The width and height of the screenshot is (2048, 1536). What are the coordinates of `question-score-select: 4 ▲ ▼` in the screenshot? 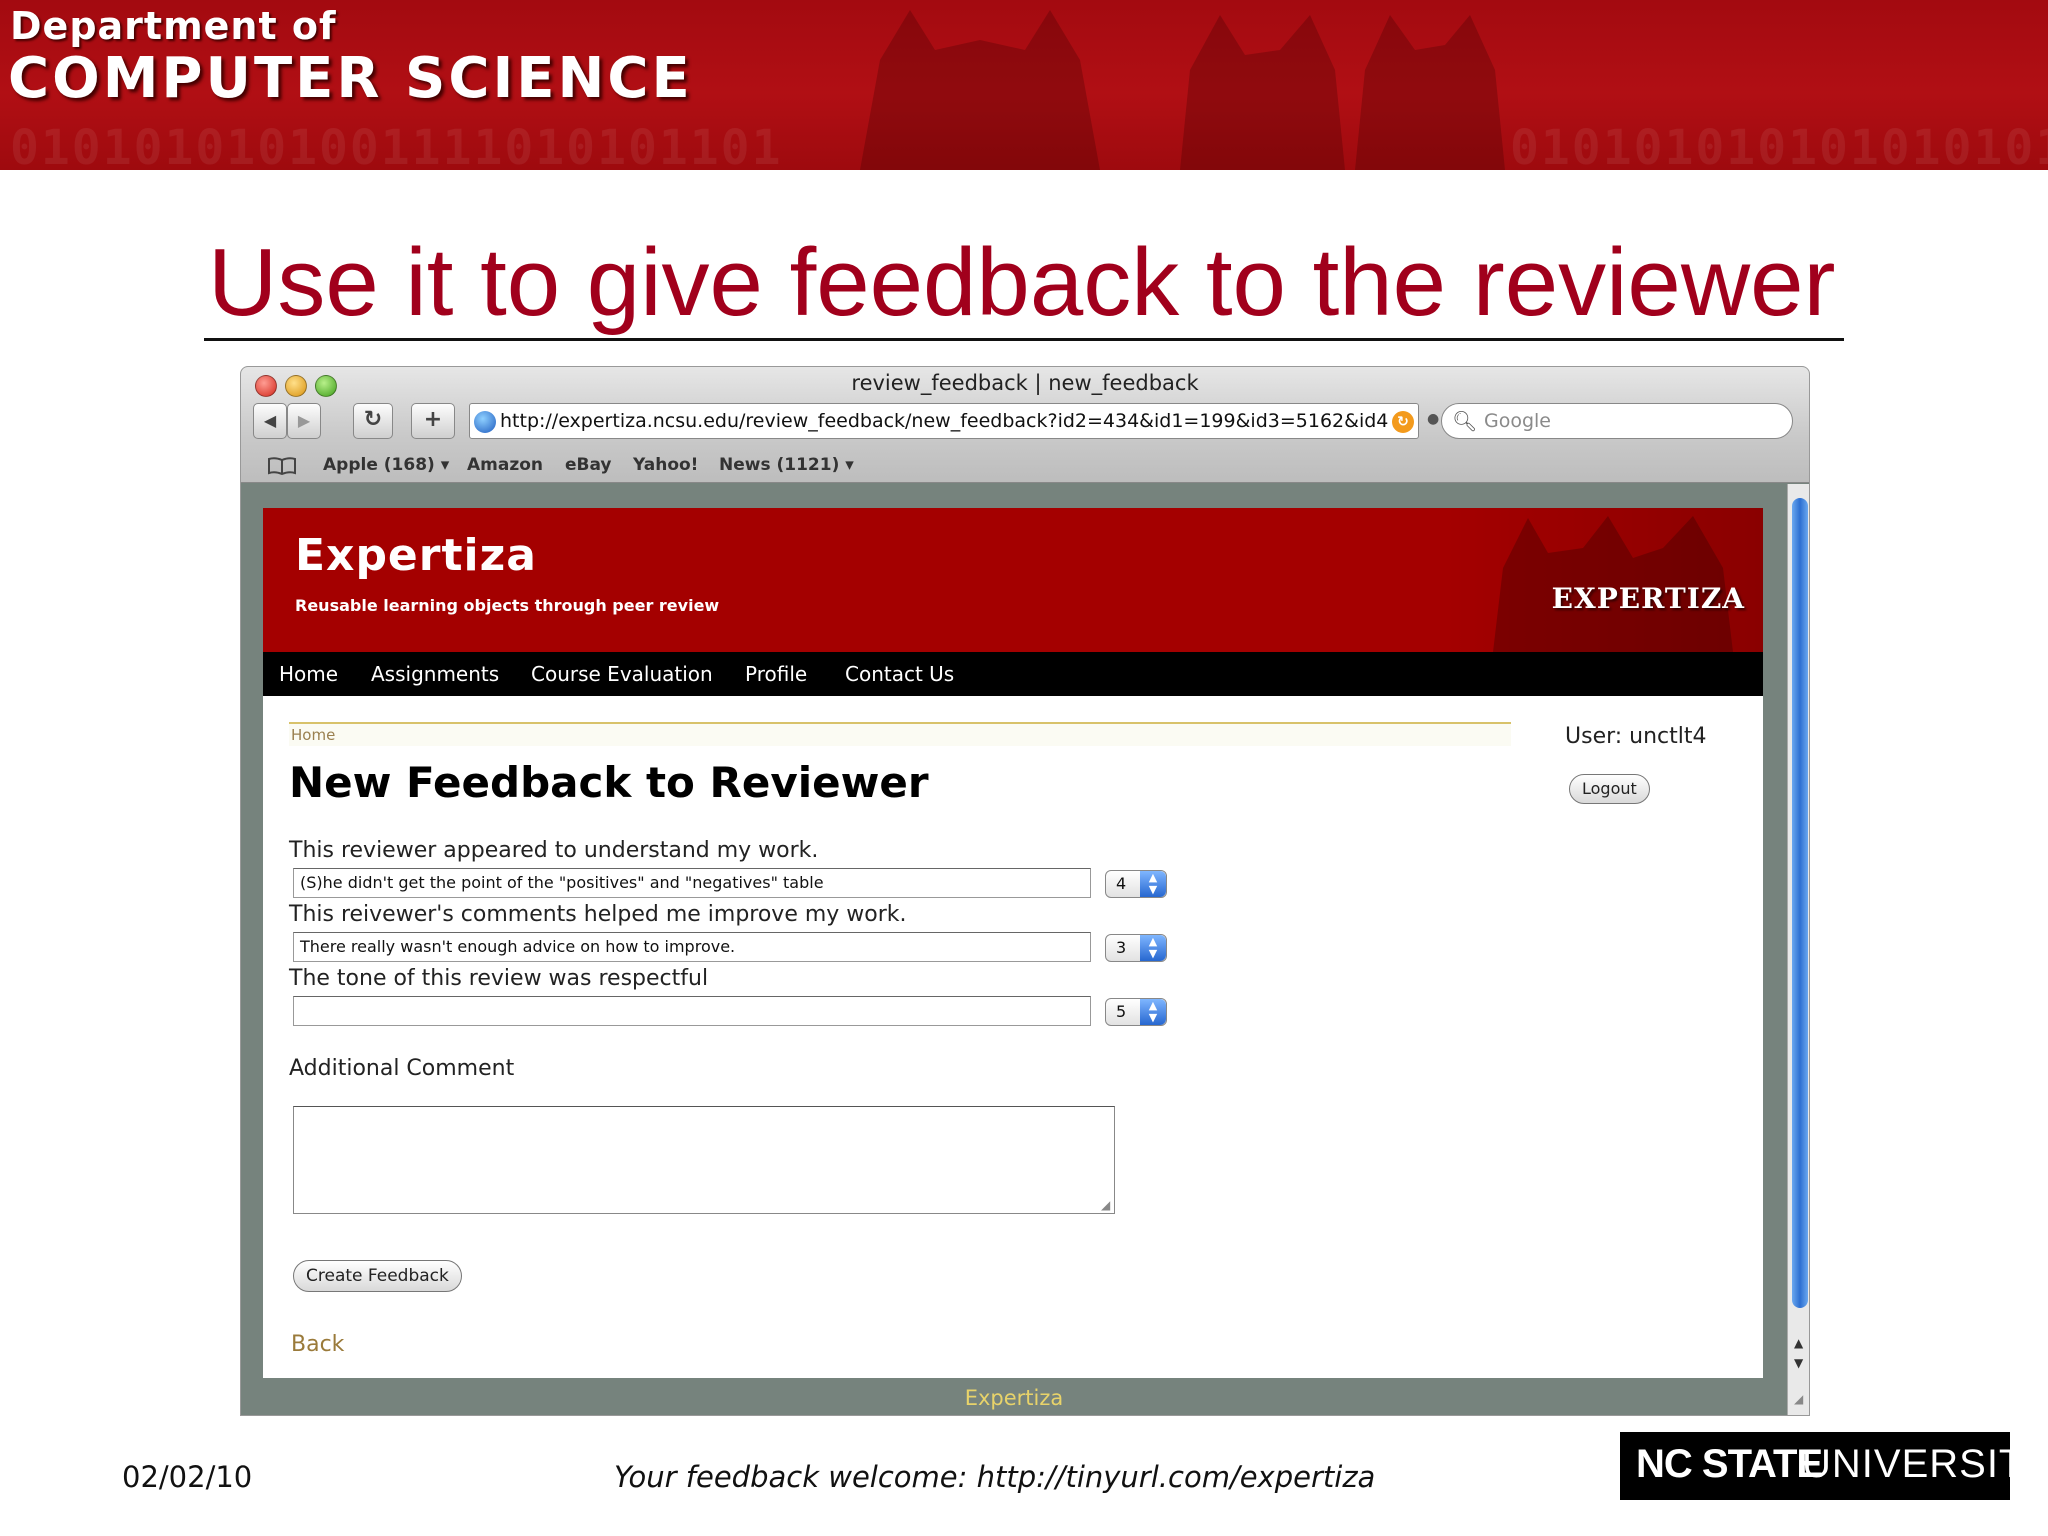 It's located at (1136, 884).